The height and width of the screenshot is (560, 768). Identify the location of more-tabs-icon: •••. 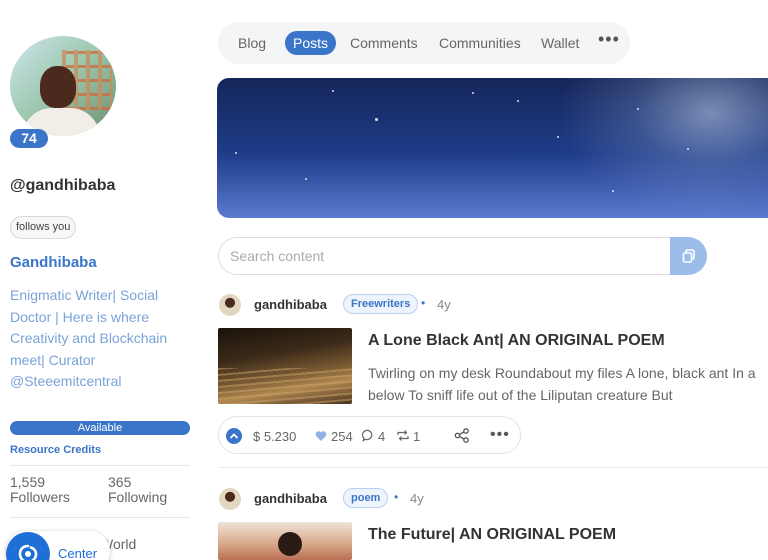
(609, 39).